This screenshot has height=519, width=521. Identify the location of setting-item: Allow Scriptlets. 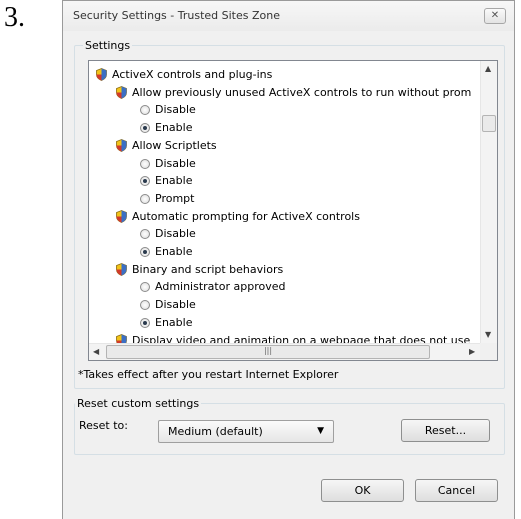
(284, 146).